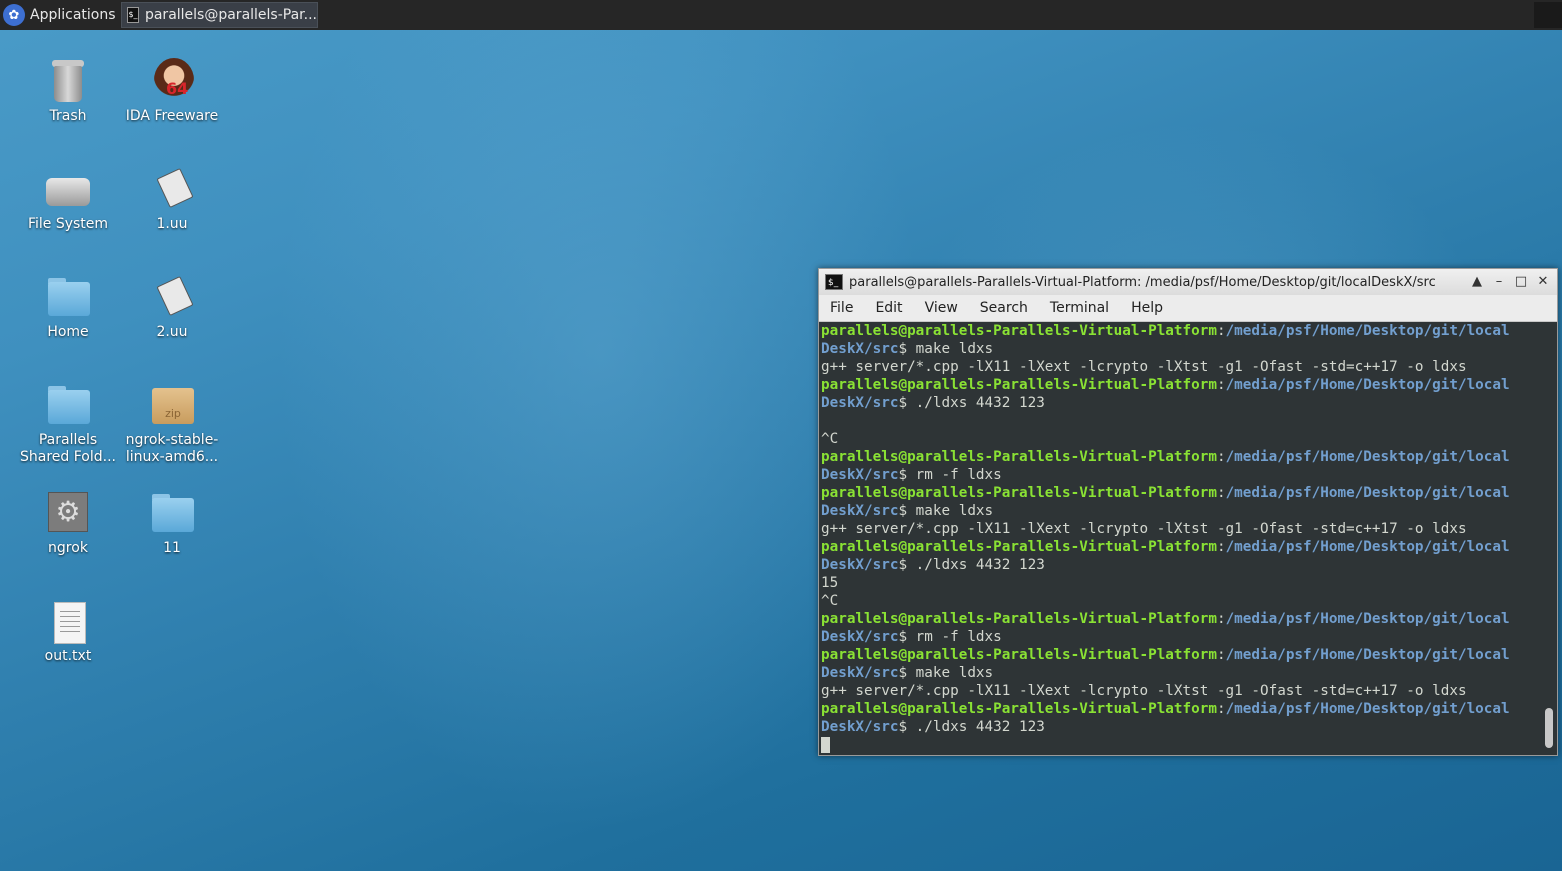  I want to click on desktop-icon-out-txt: out.txt, so click(68, 630).